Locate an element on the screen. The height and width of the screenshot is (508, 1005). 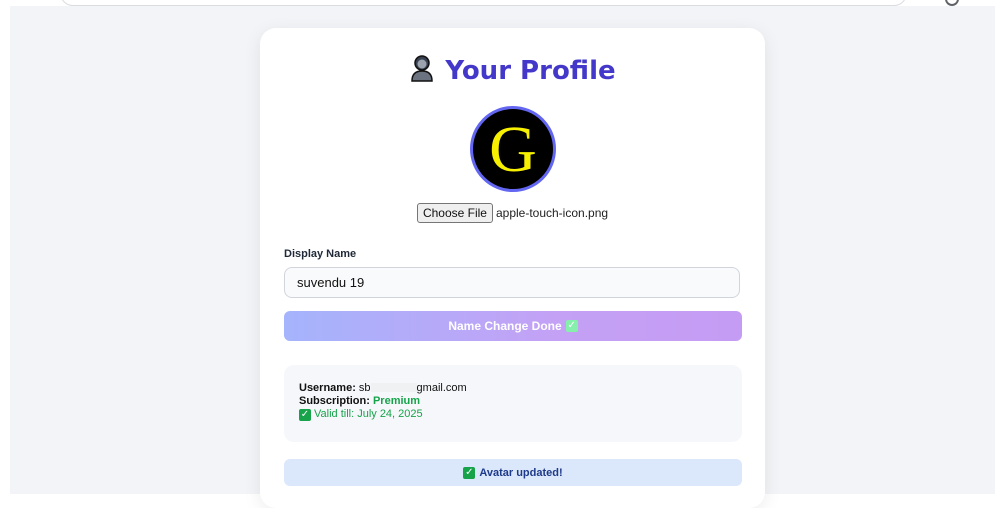
status-message: ✓ Avatar updated! is located at coordinates (513, 472).